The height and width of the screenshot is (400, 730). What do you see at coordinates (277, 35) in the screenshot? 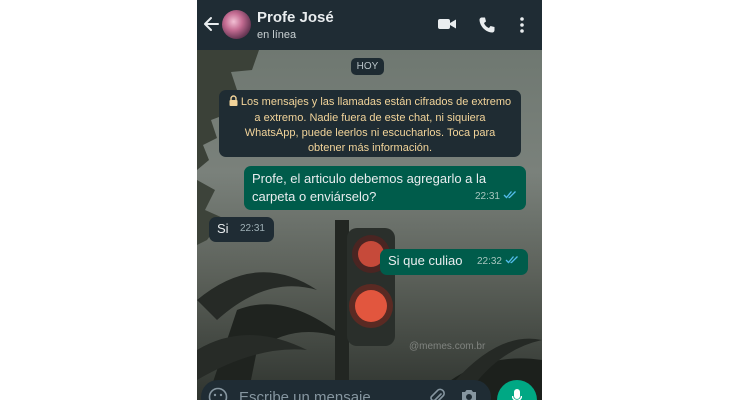
I see `contact-status: en línea` at bounding box center [277, 35].